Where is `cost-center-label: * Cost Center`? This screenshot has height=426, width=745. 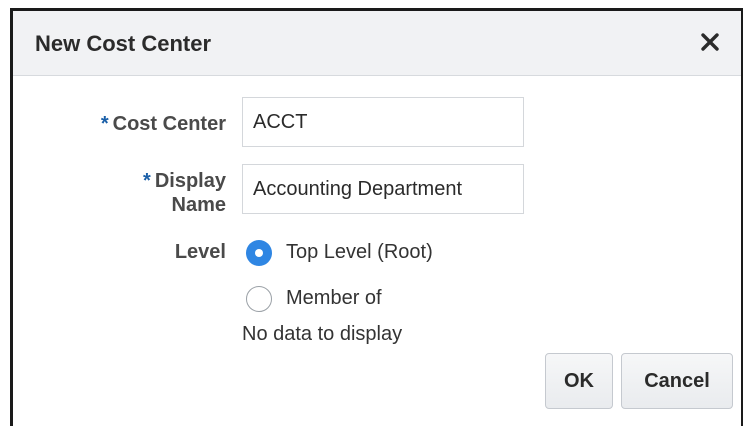 cost-center-label: * Cost Center is located at coordinates (163, 124).